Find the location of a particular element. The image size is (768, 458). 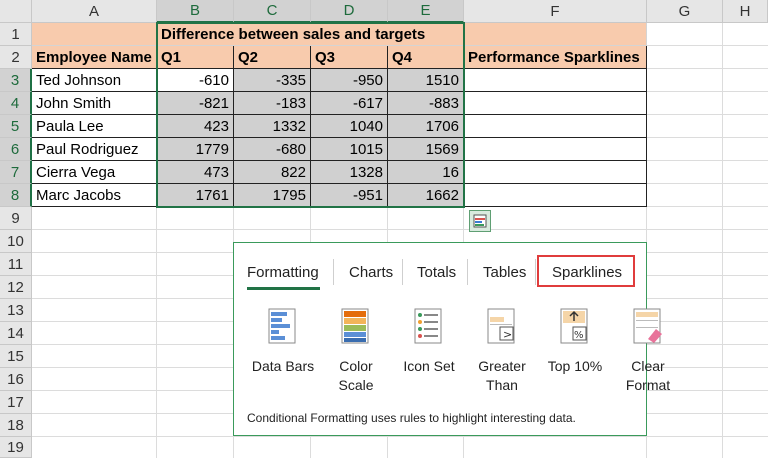

row-header-17: 17 is located at coordinates (16, 402).